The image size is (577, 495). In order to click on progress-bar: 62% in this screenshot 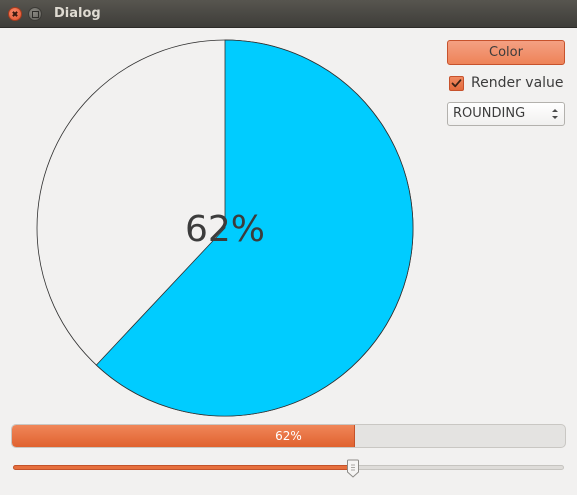, I will do `click(288, 436)`.